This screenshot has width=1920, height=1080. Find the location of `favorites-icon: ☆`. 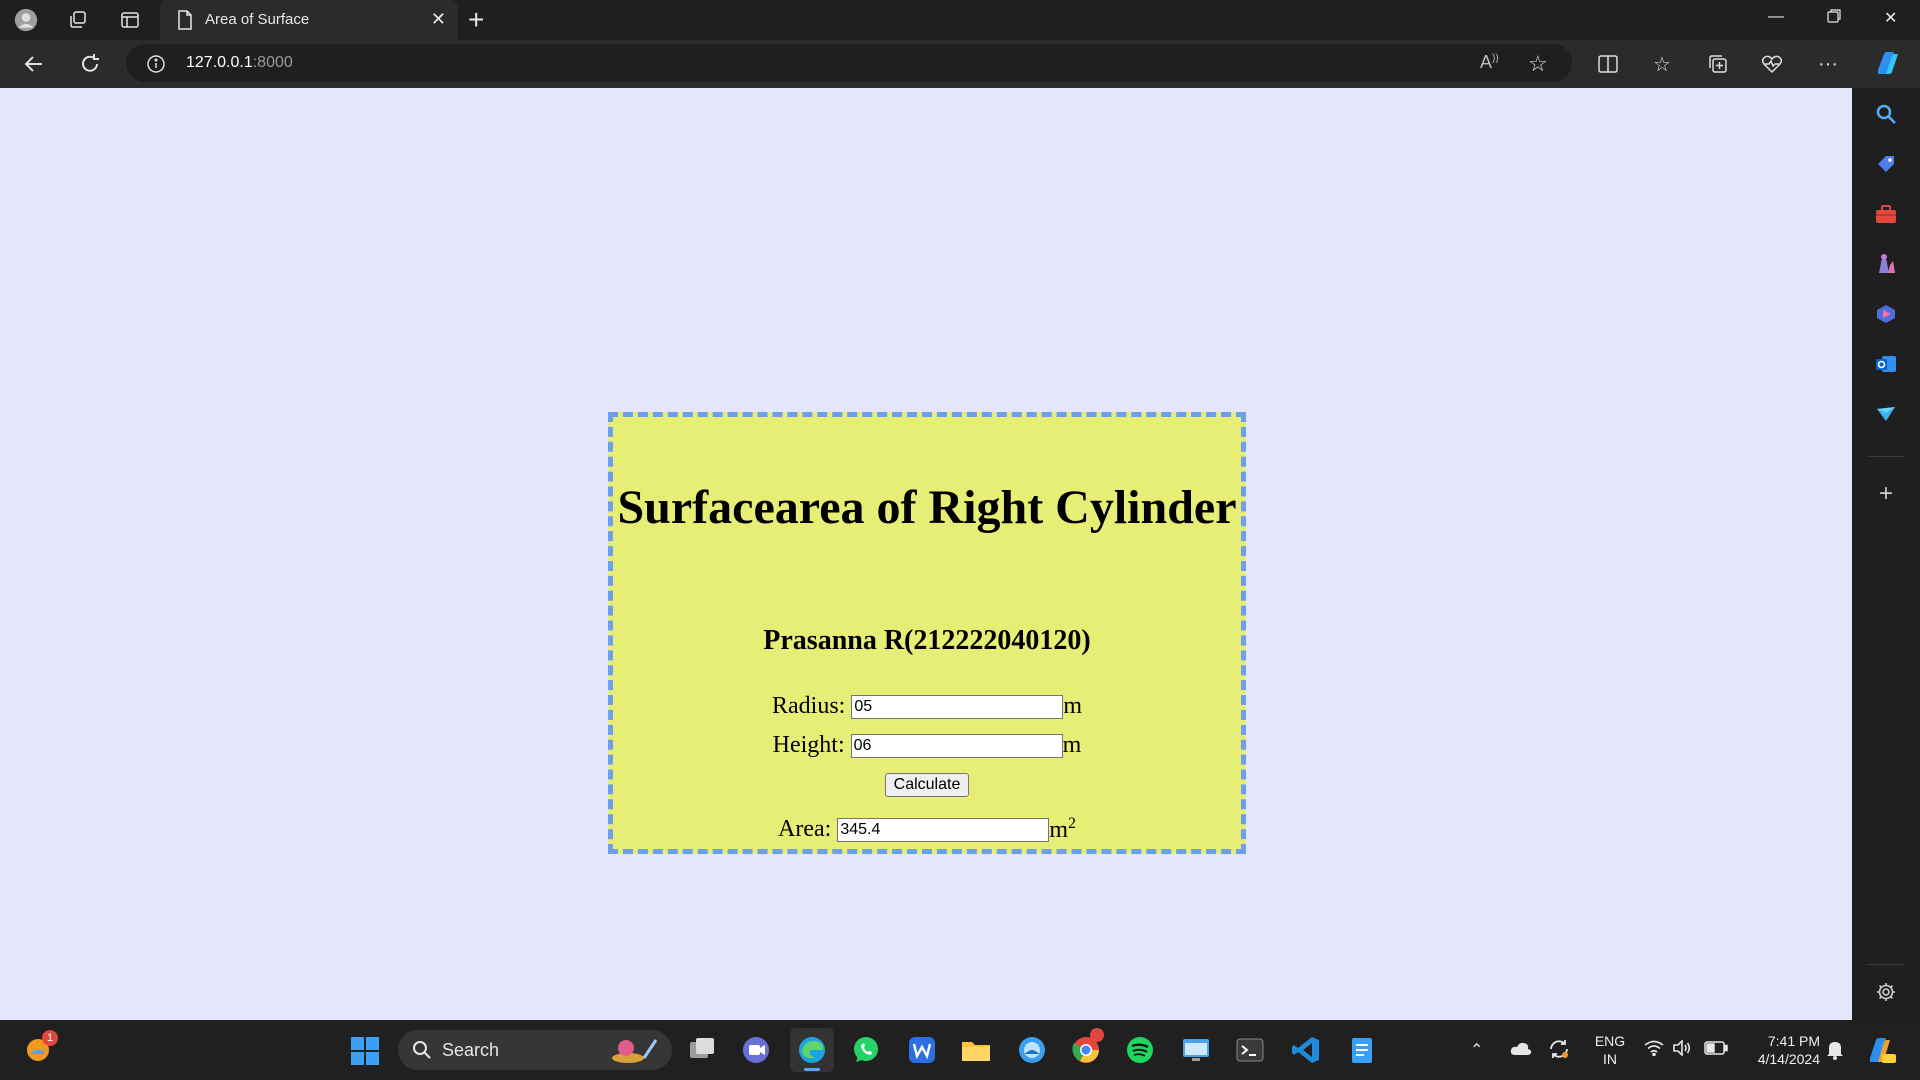

favorites-icon: ☆ is located at coordinates (1662, 64).